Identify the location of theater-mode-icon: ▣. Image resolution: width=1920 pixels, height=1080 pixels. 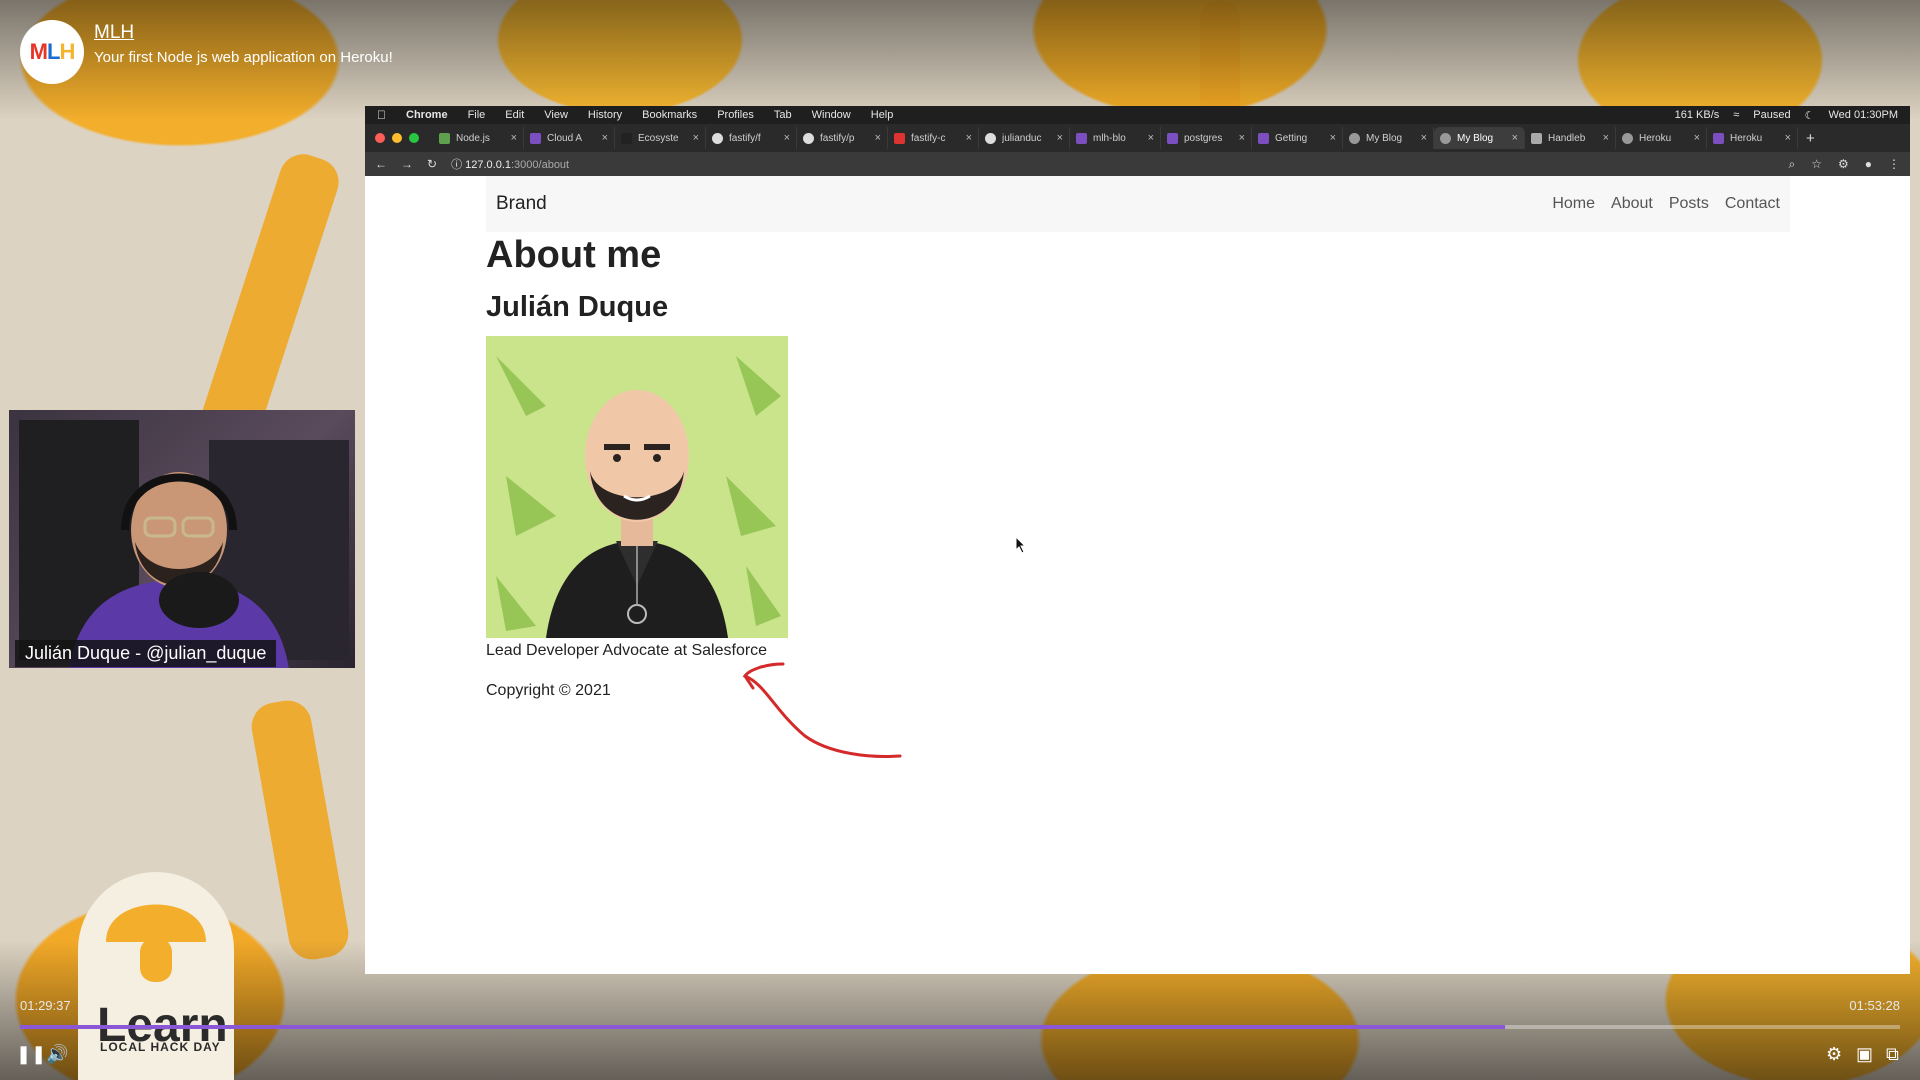
(1864, 1054).